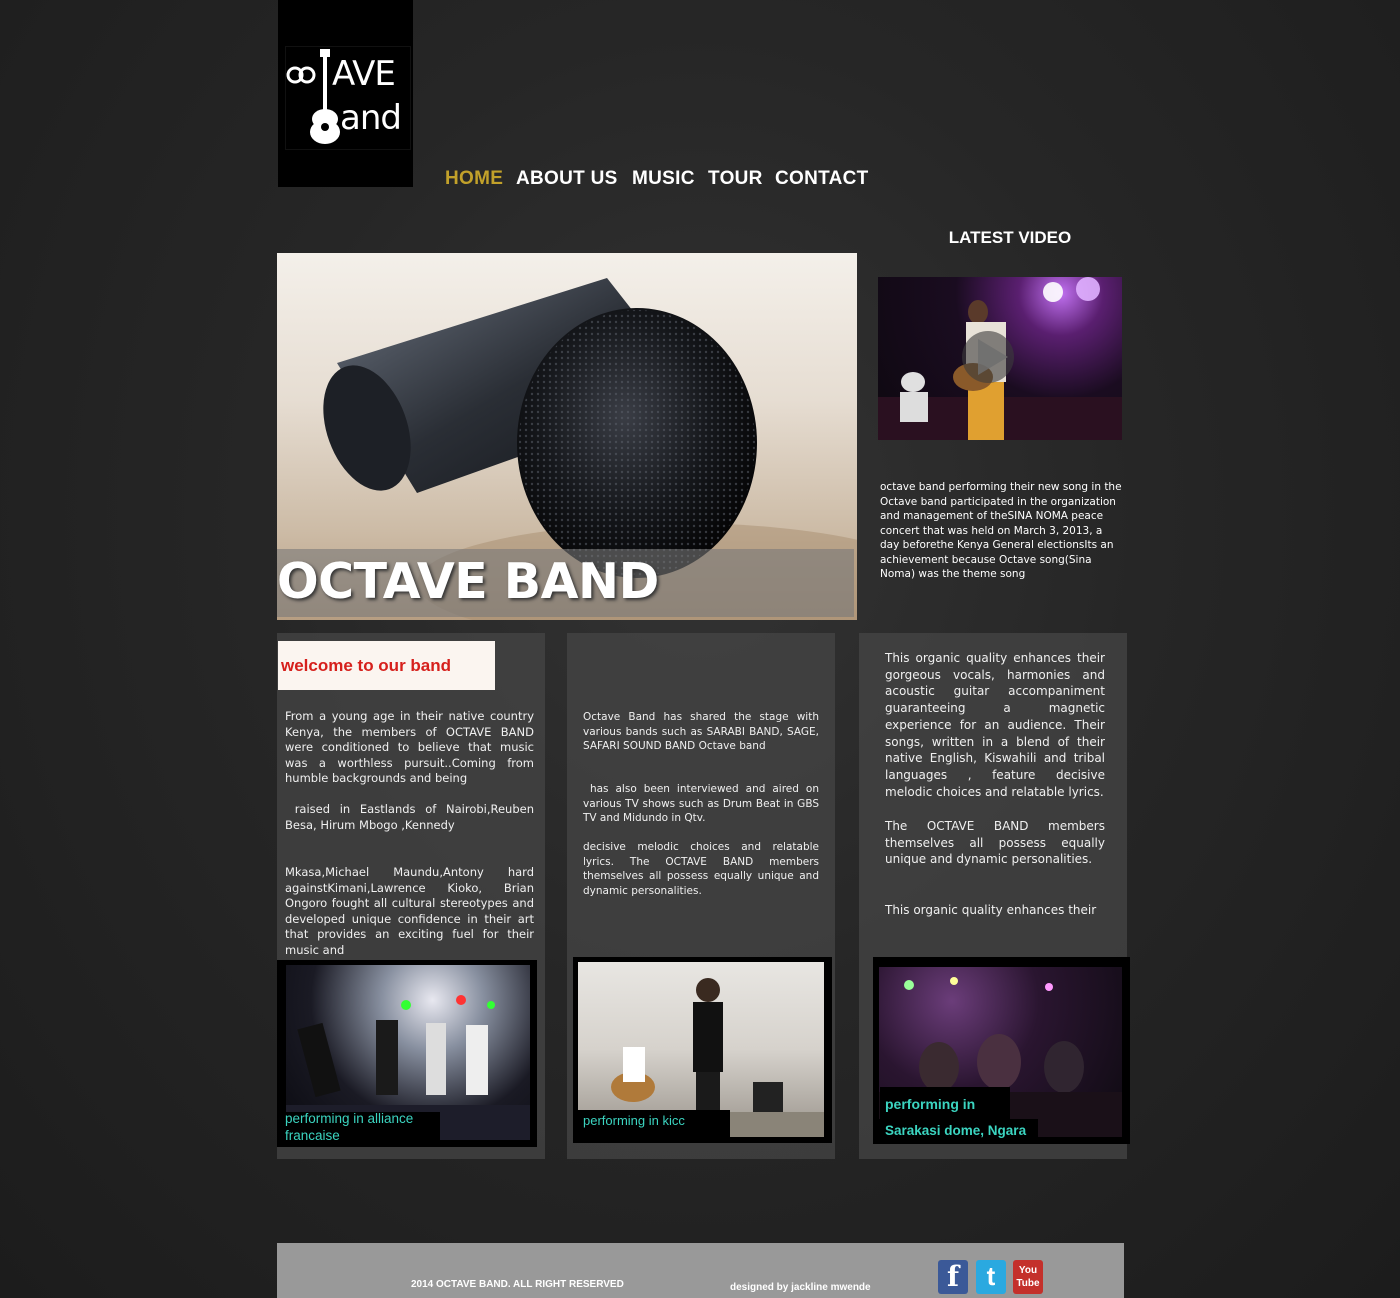 The image size is (1400, 1298). Describe the element at coordinates (371, 118) in the screenshot. I see `logo-text-and: and` at that location.